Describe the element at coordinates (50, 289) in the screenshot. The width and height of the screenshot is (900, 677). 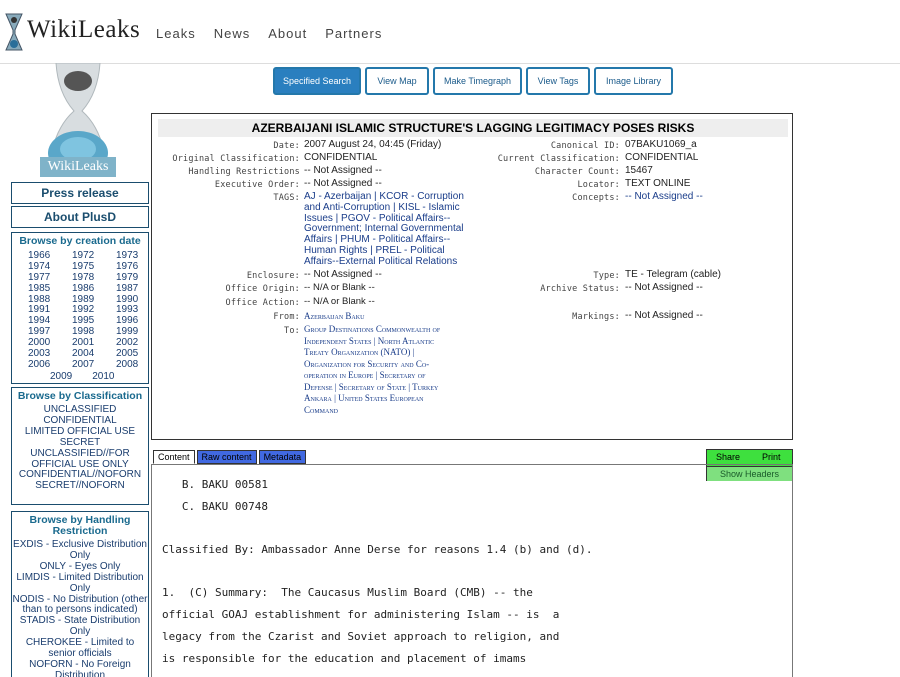
I see `year-link: 1985` at that location.